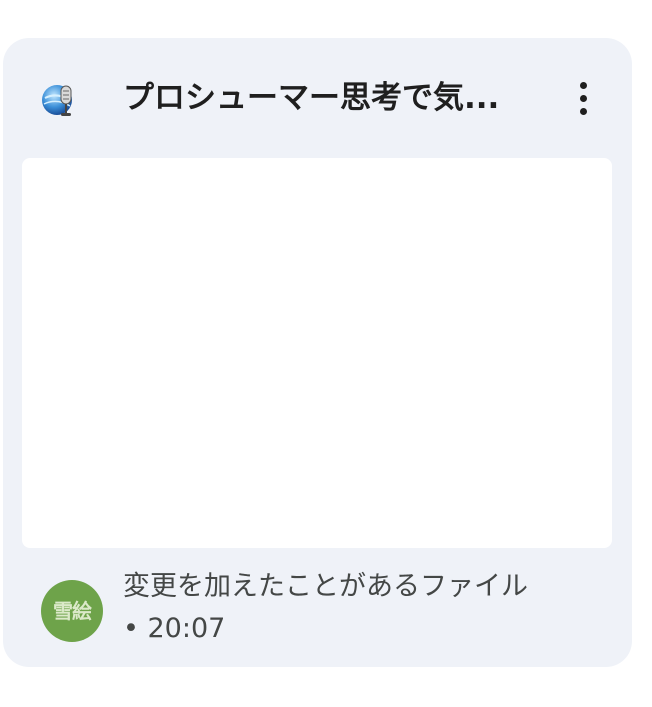 The height and width of the screenshot is (707, 652). What do you see at coordinates (174, 628) in the screenshot?
I see `activity-time: • 20:07` at bounding box center [174, 628].